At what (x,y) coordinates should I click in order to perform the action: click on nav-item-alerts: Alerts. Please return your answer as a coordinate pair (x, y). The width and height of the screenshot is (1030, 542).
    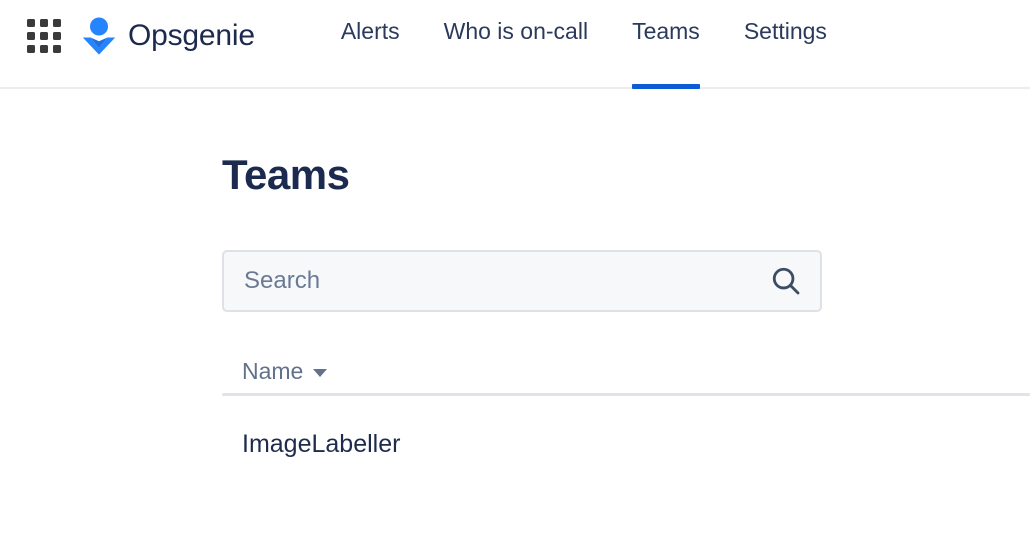
    Looking at the image, I should click on (370, 44).